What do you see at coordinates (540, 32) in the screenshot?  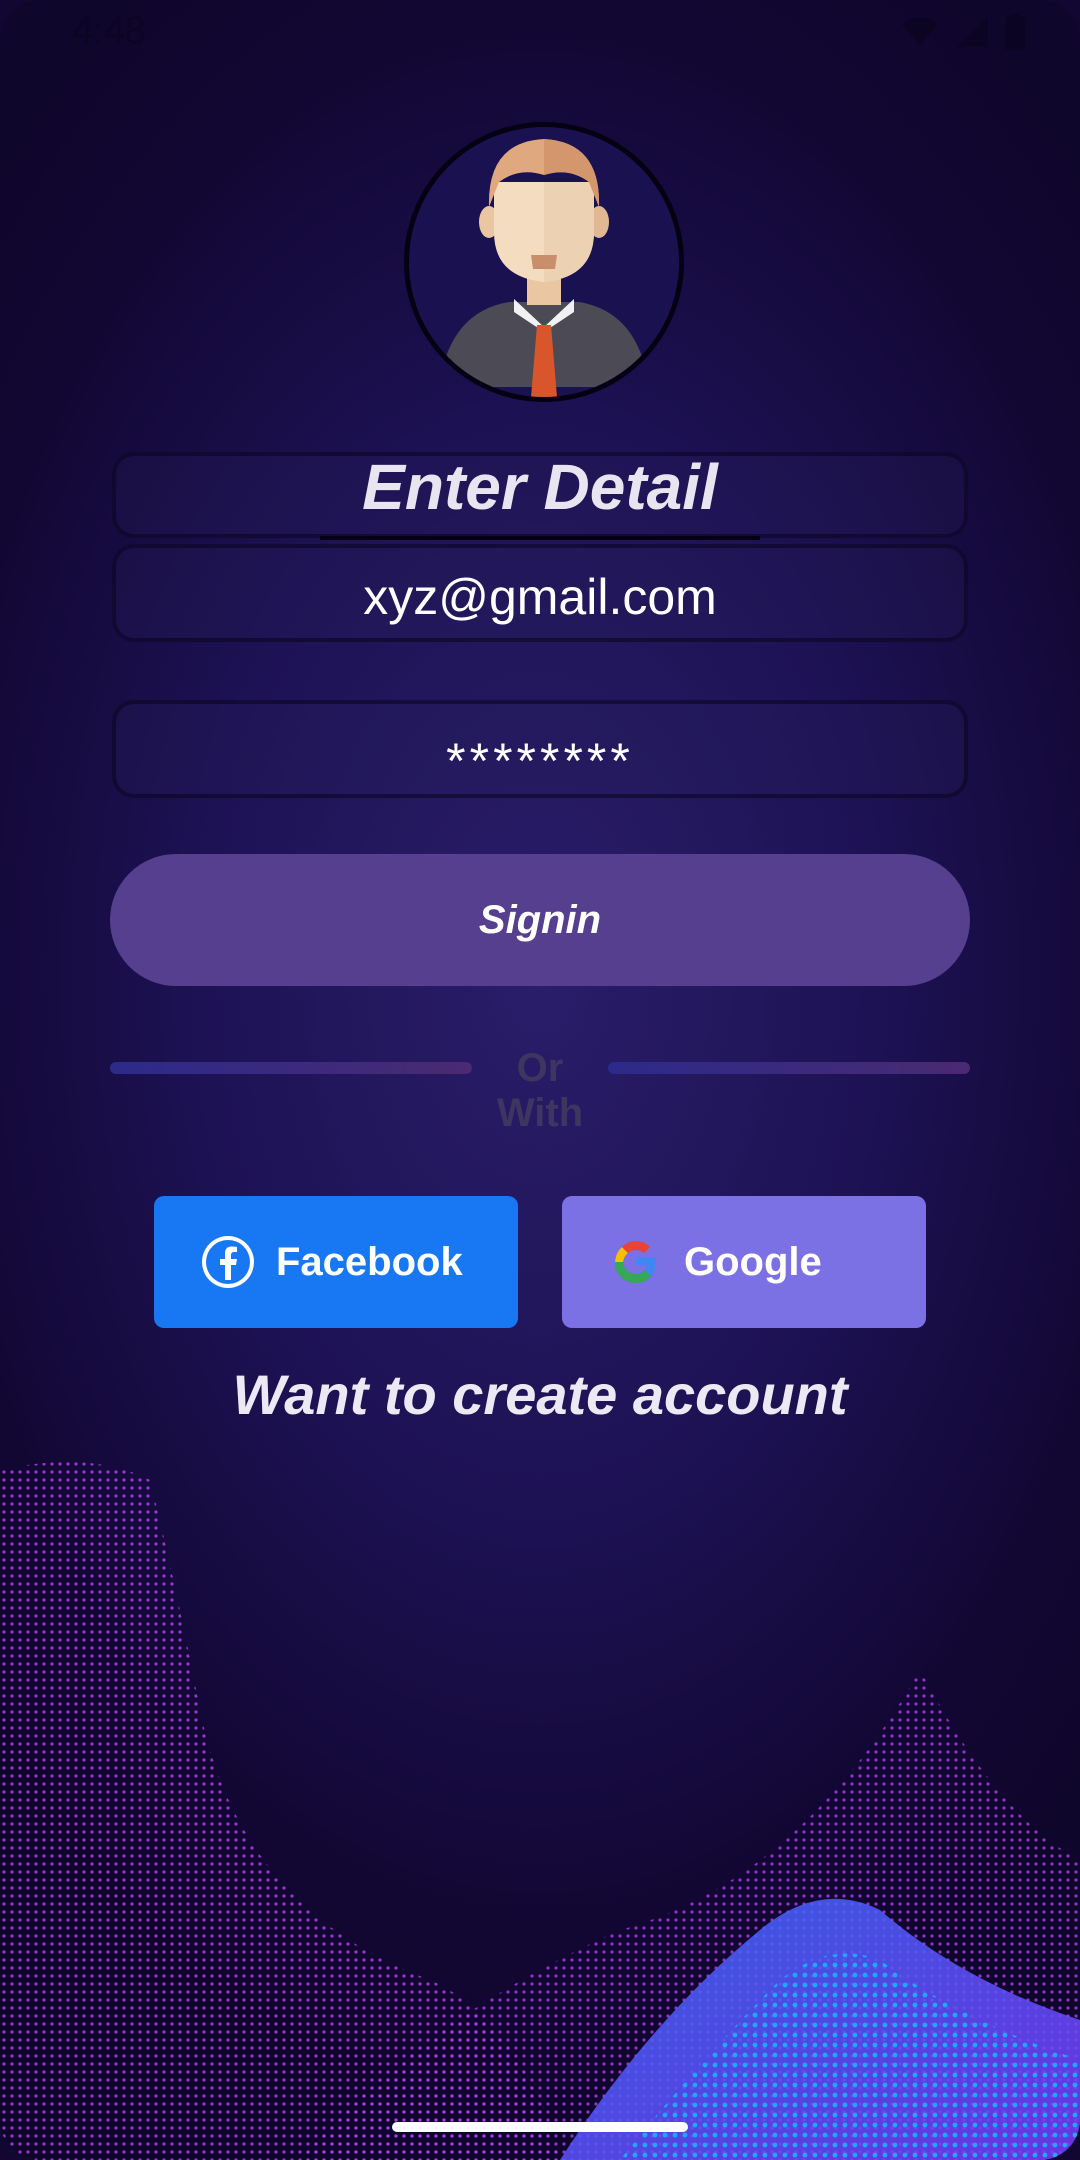 I see `status-bar: 4:48` at bounding box center [540, 32].